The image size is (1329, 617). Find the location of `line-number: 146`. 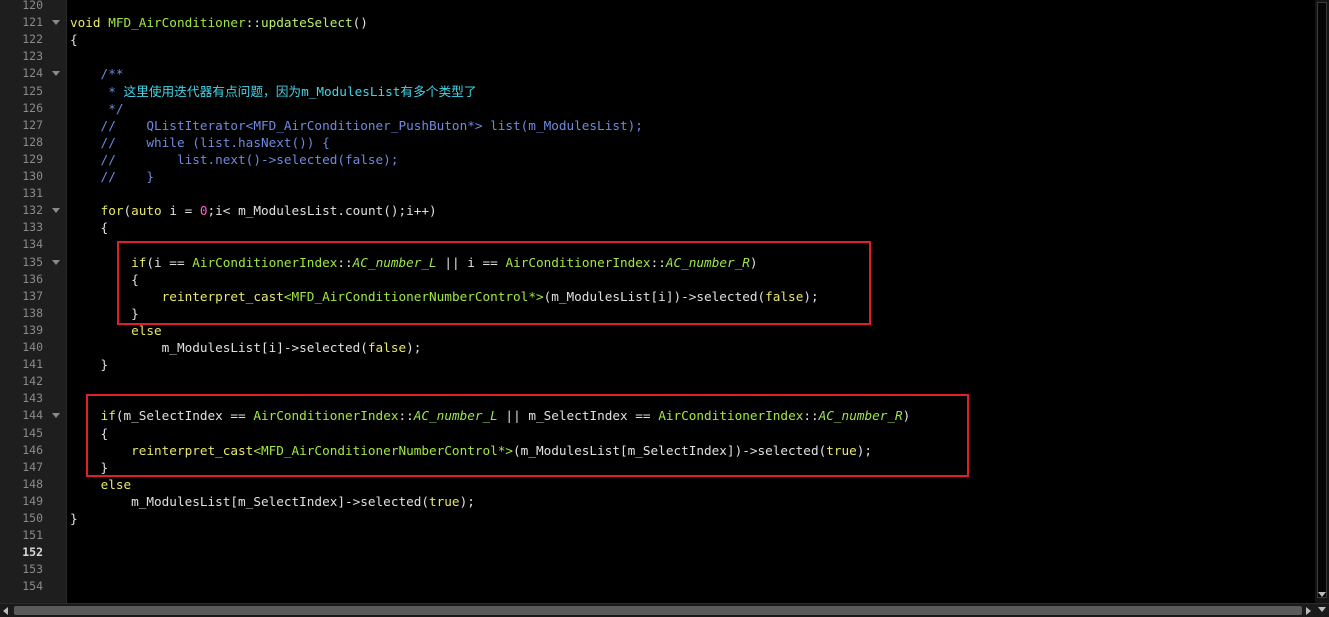

line-number: 146 is located at coordinates (32, 450).